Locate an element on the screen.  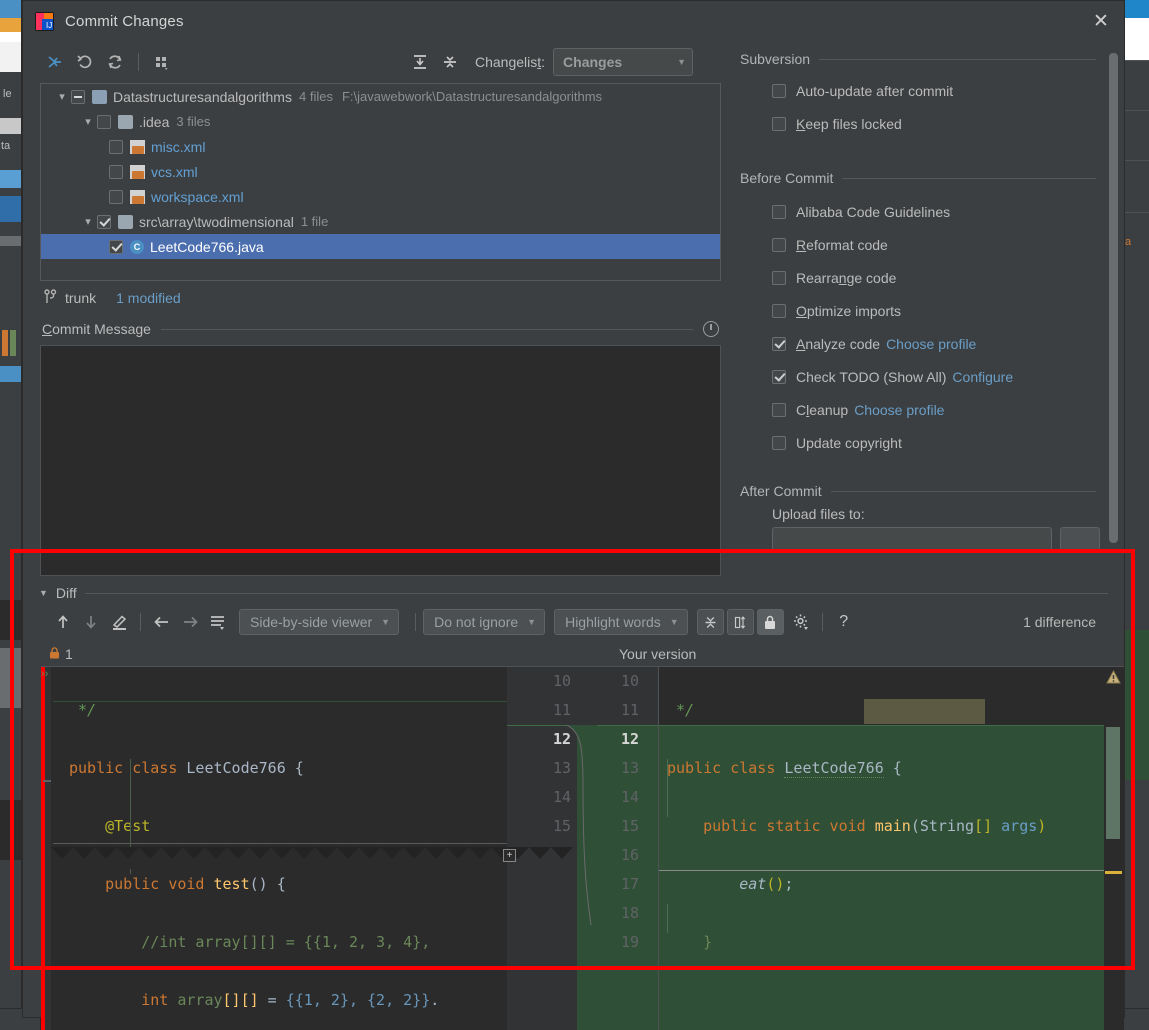
synchronize-scroll-icon is located at coordinates (740, 622).